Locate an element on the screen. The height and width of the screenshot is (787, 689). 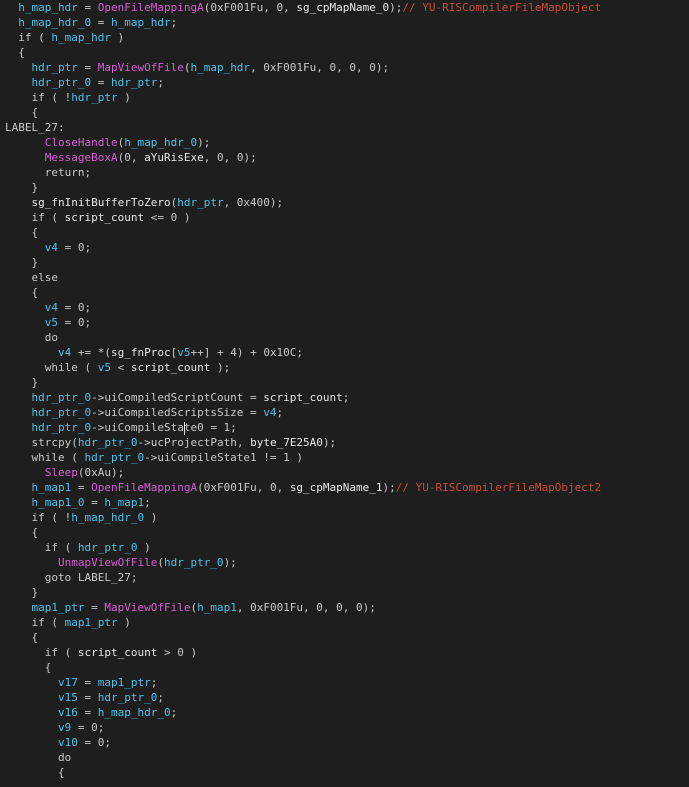
local-variable-token: v10 is located at coordinates (68, 742).